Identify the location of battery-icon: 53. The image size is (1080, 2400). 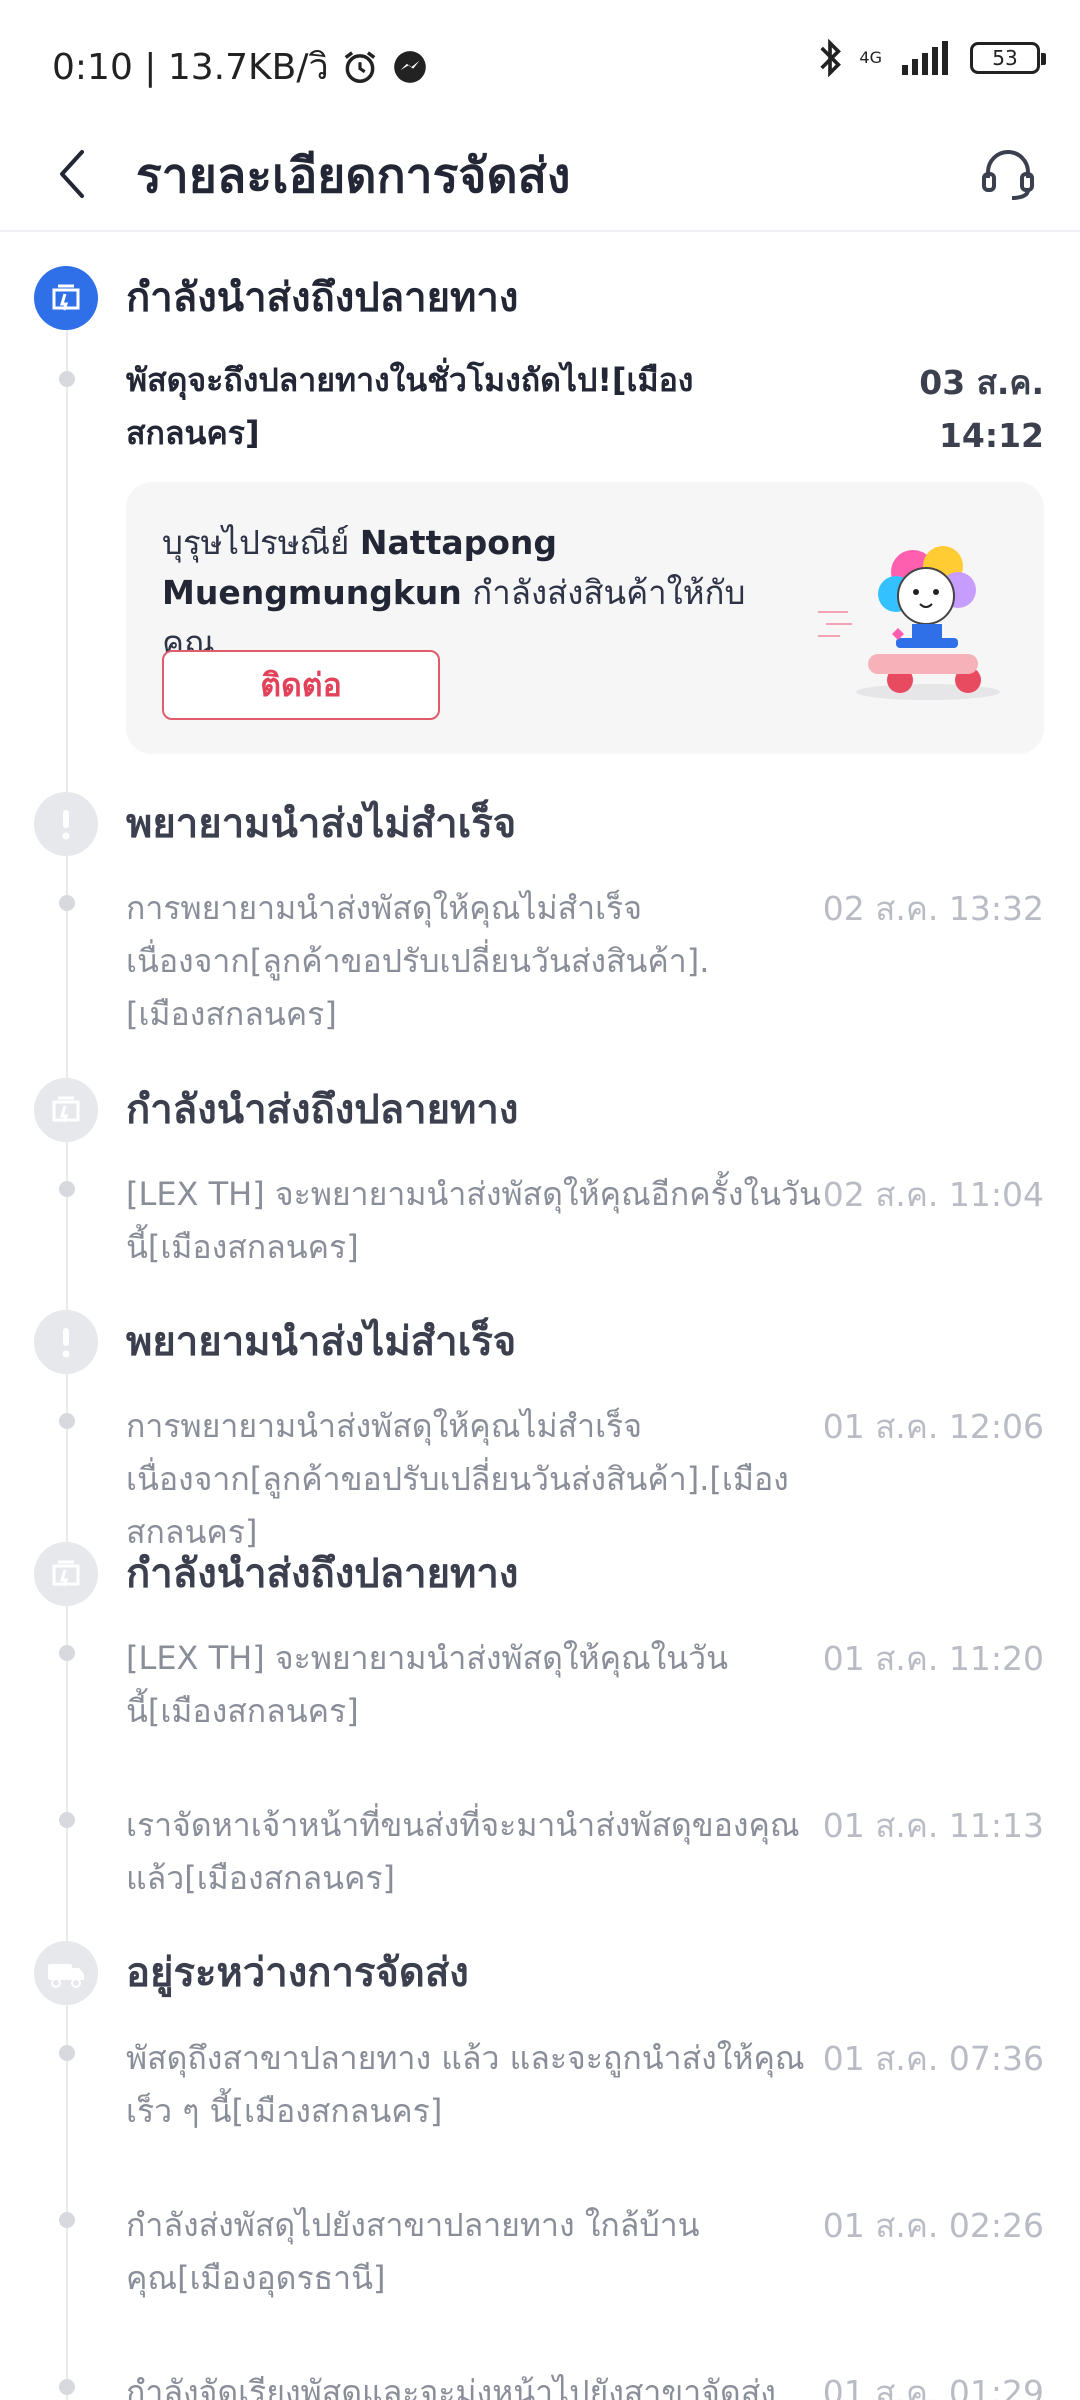
(1008, 58).